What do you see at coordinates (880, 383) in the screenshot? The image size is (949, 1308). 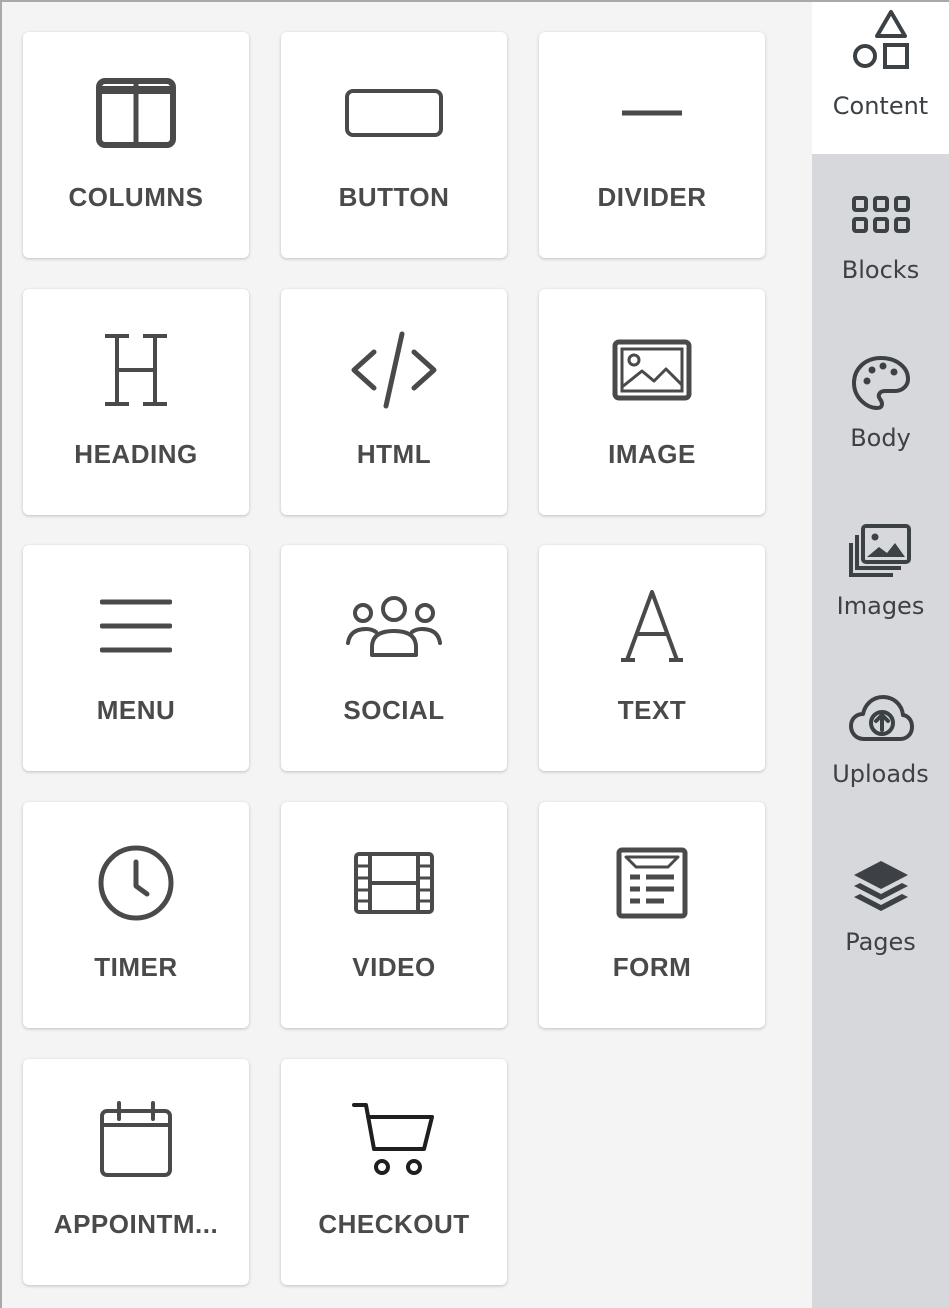 I see `palette-icon` at bounding box center [880, 383].